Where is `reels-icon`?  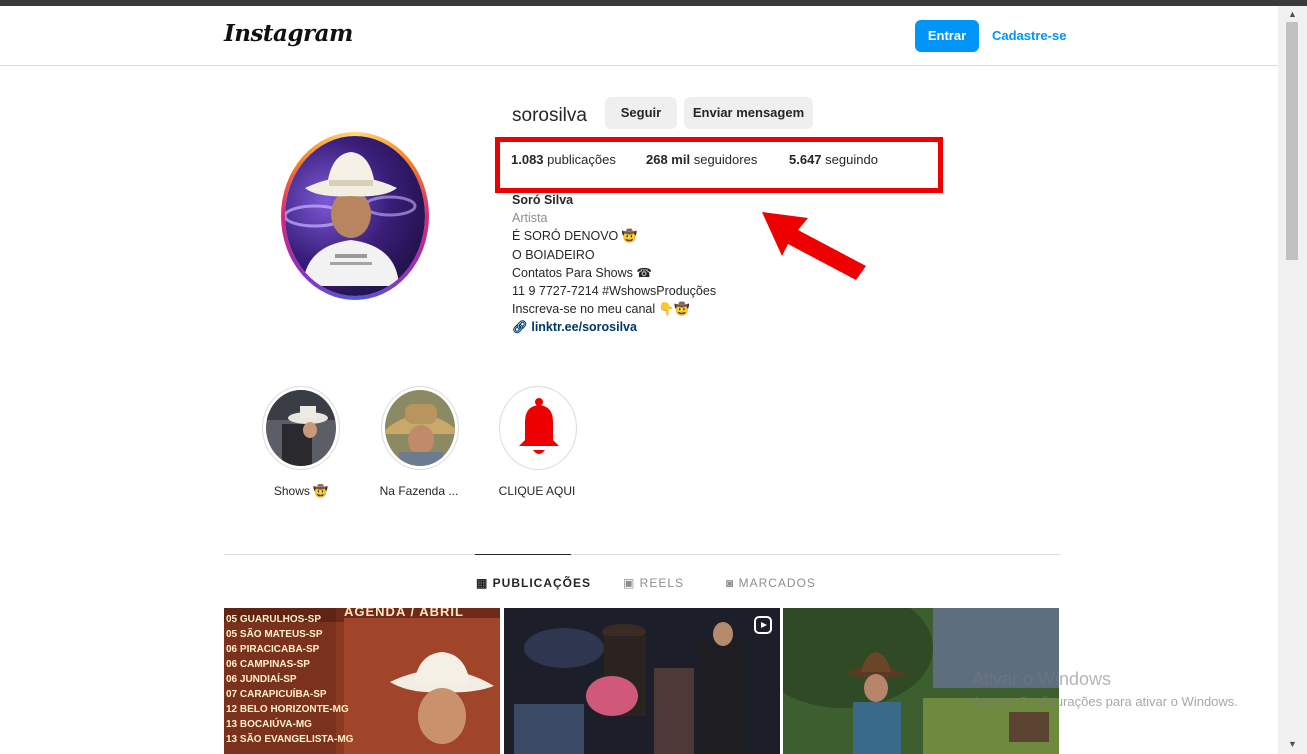
reels-icon is located at coordinates (763, 625).